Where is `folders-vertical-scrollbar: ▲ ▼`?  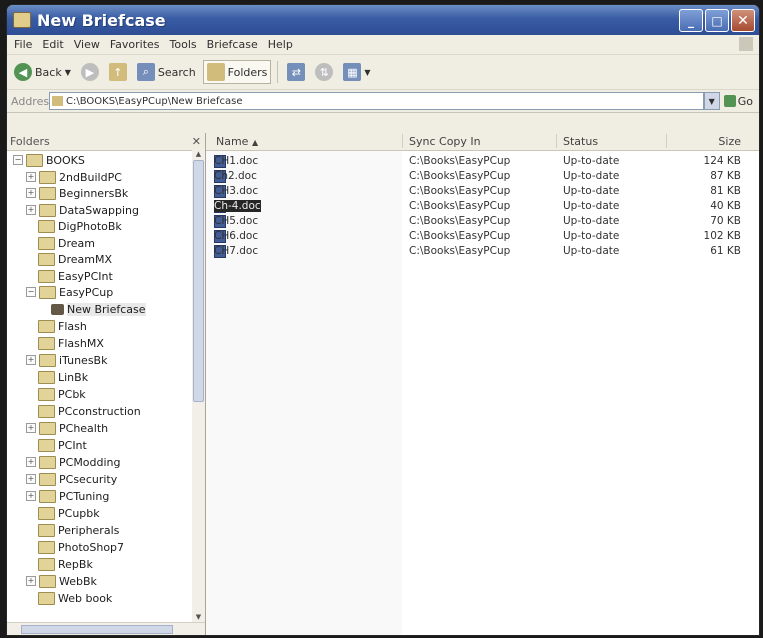 folders-vertical-scrollbar: ▲ ▼ is located at coordinates (198, 386).